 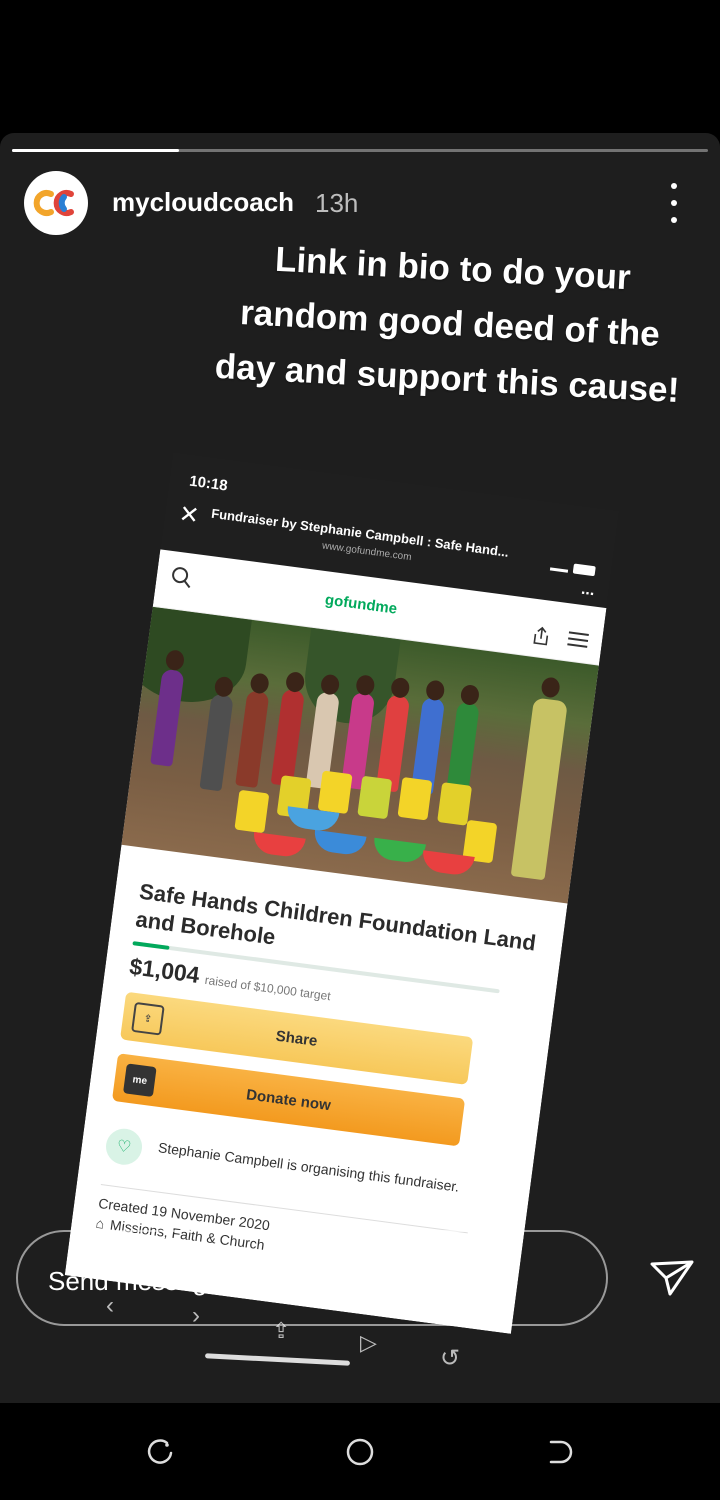 What do you see at coordinates (160, 1452) in the screenshot?
I see `recent-apps-icon` at bounding box center [160, 1452].